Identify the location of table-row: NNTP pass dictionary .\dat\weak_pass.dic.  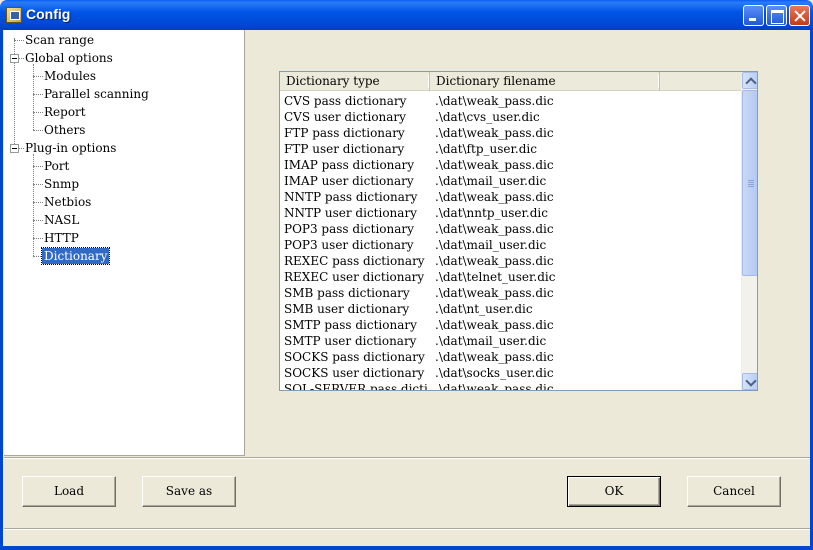
(510, 197).